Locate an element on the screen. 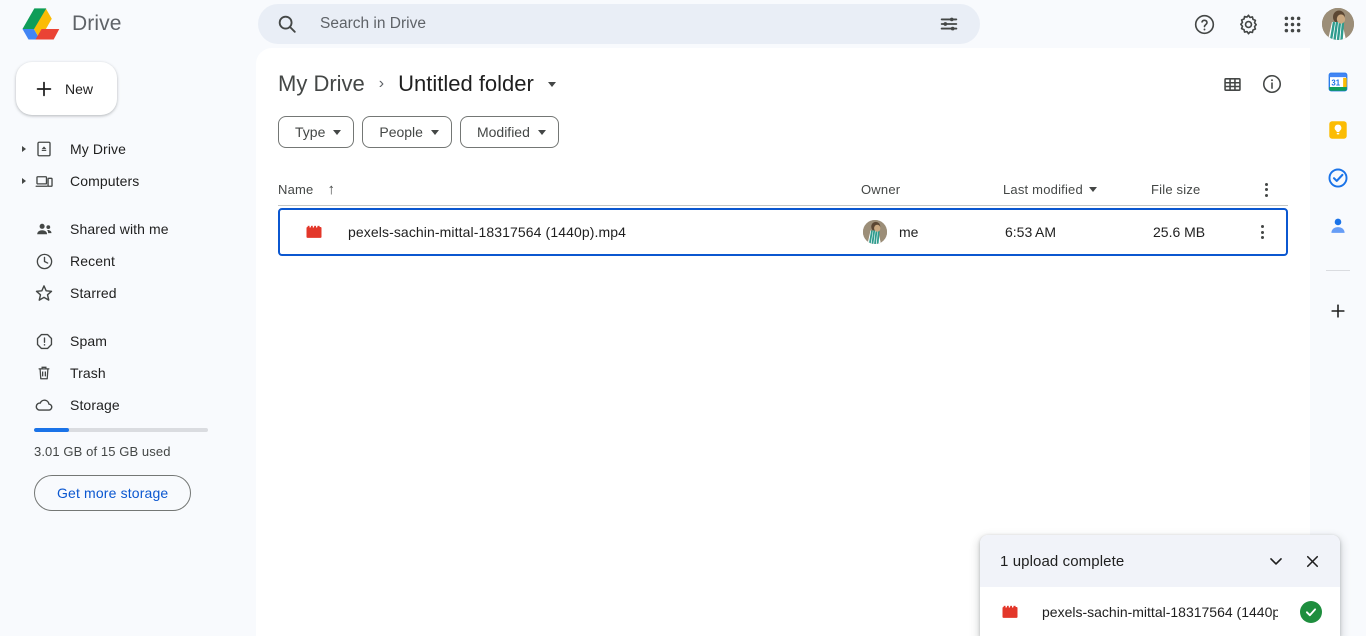 The image size is (1366, 636). file-owner-label: me is located at coordinates (909, 232).